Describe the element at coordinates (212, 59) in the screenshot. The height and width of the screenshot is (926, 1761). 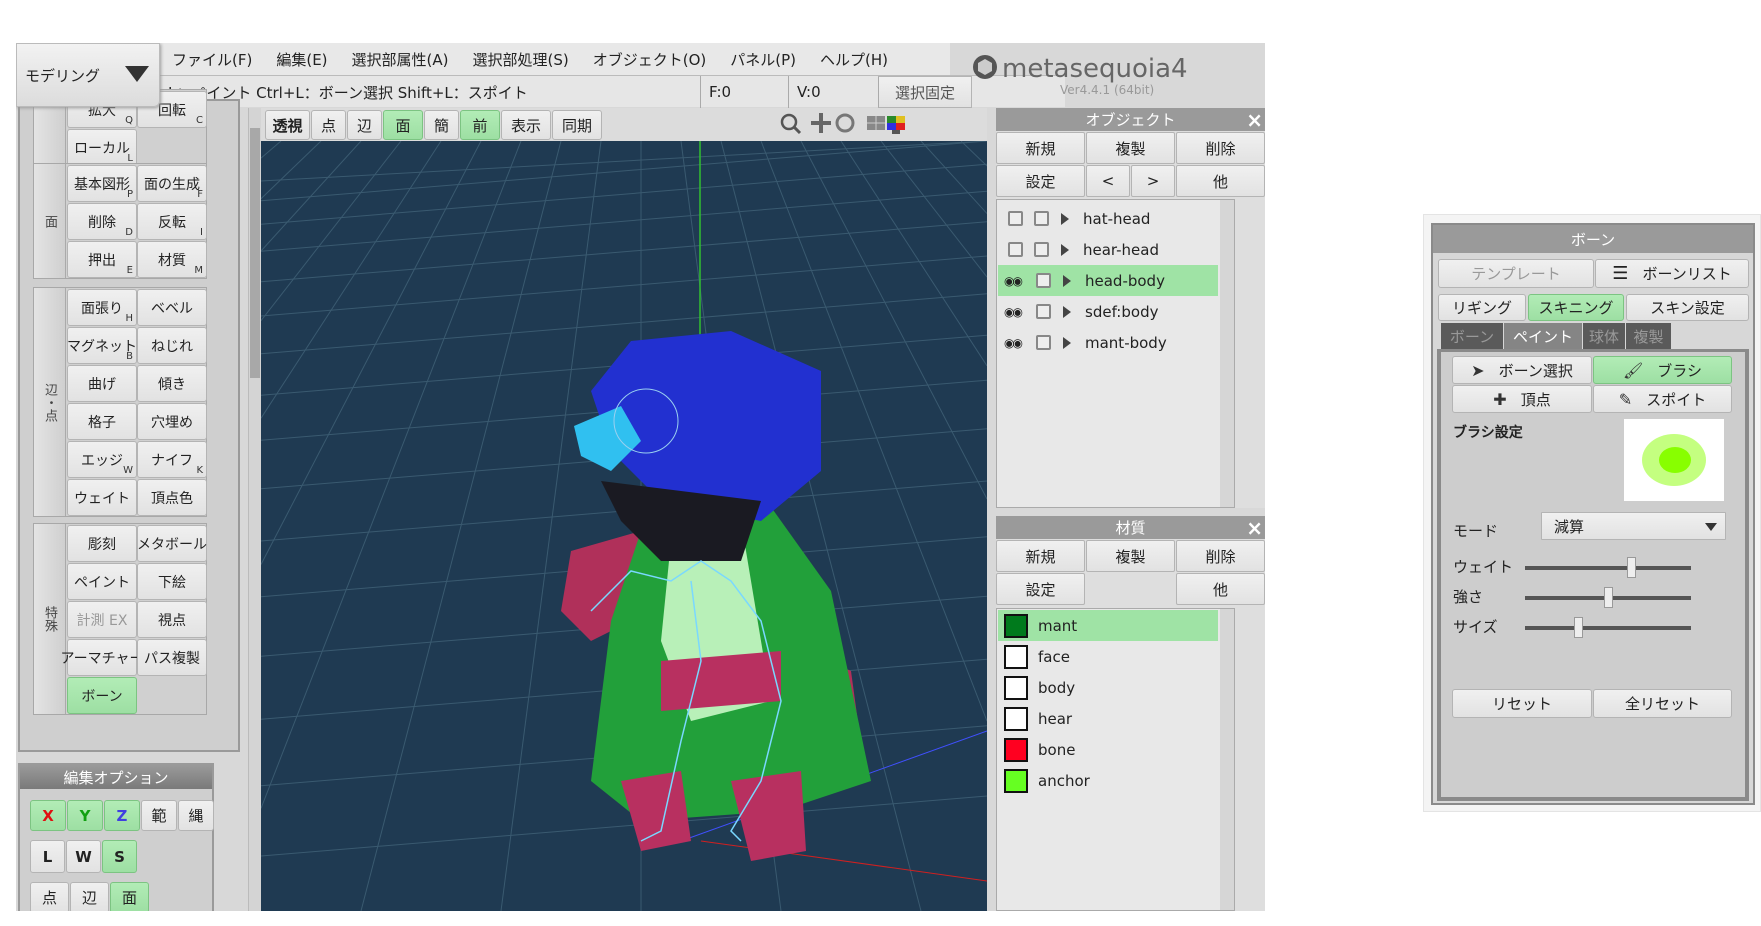
I see `menu-item: ファイル(F)` at that location.